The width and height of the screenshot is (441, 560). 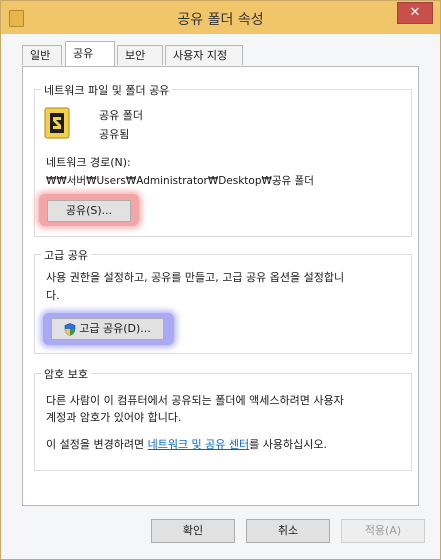 I want to click on advanced-share-description-line2: 다., so click(x=53, y=295).